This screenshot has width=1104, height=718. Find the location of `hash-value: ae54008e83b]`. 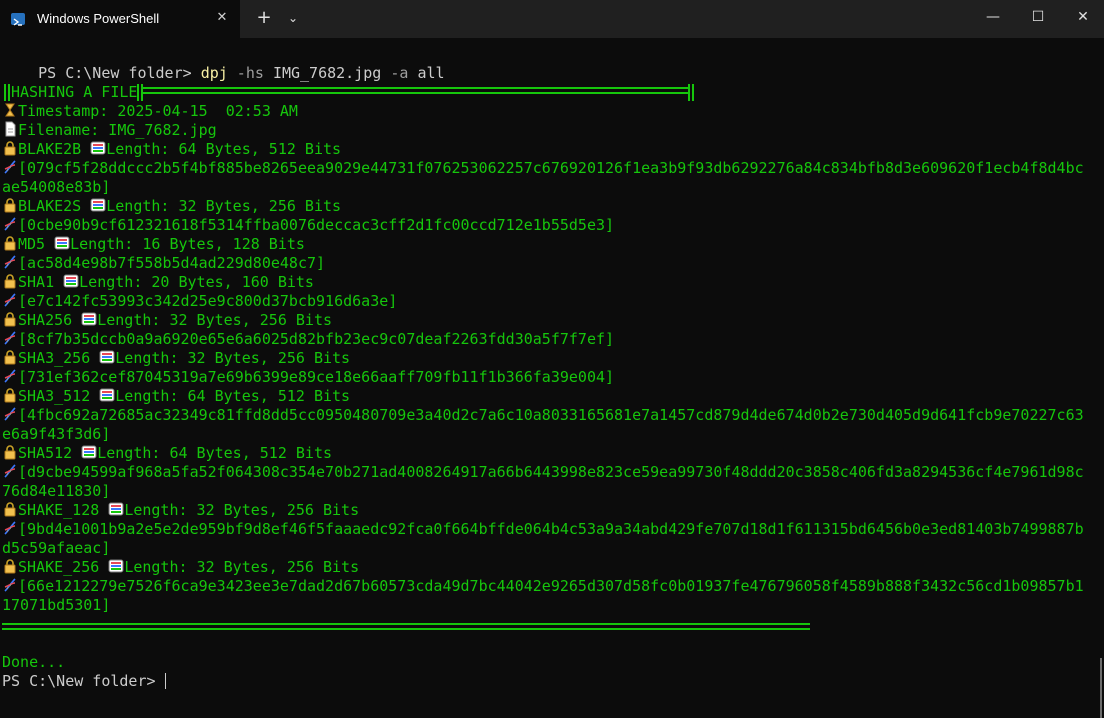

hash-value: ae54008e83b] is located at coordinates (56, 187).